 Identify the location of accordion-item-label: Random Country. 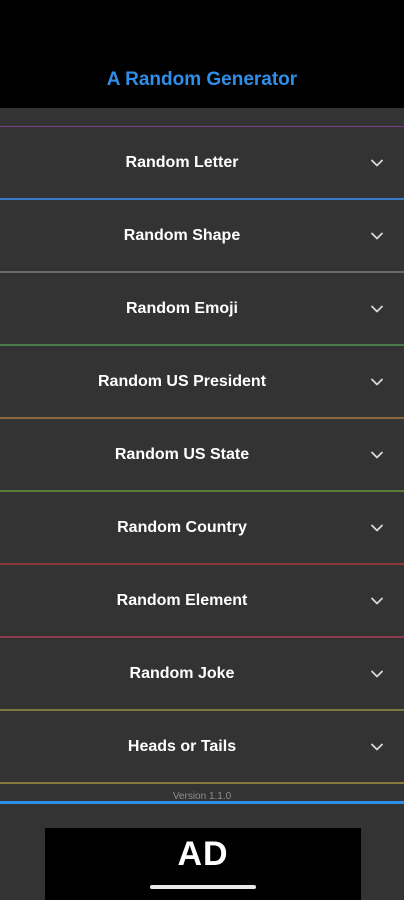
(182, 527).